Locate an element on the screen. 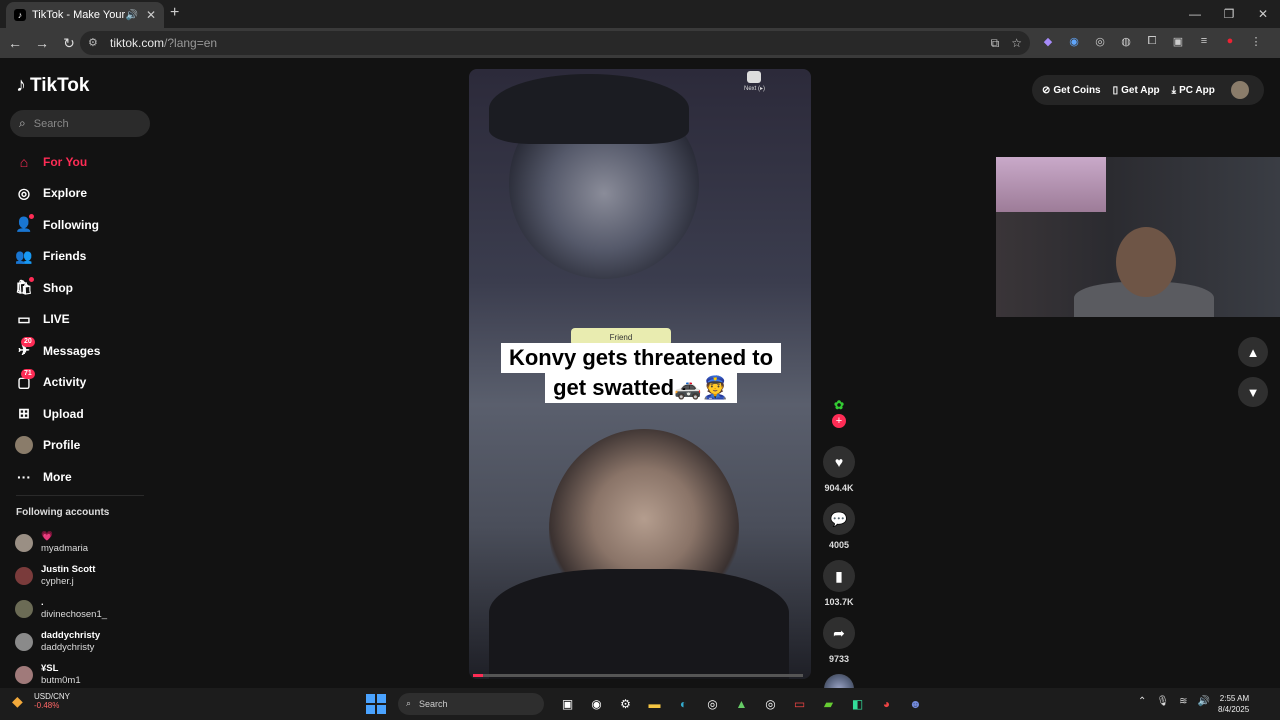  more-icon: ··· is located at coordinates (24, 476).